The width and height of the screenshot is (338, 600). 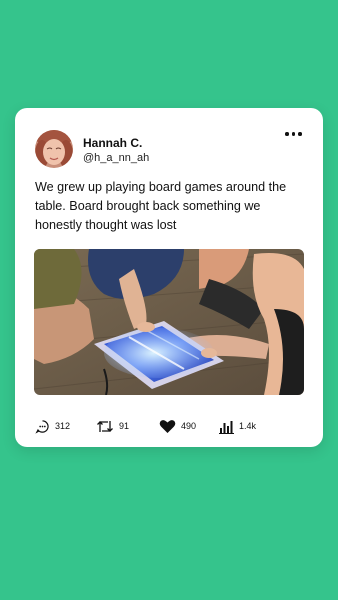 What do you see at coordinates (226, 427) in the screenshot?
I see `bar-chart-icon` at bounding box center [226, 427].